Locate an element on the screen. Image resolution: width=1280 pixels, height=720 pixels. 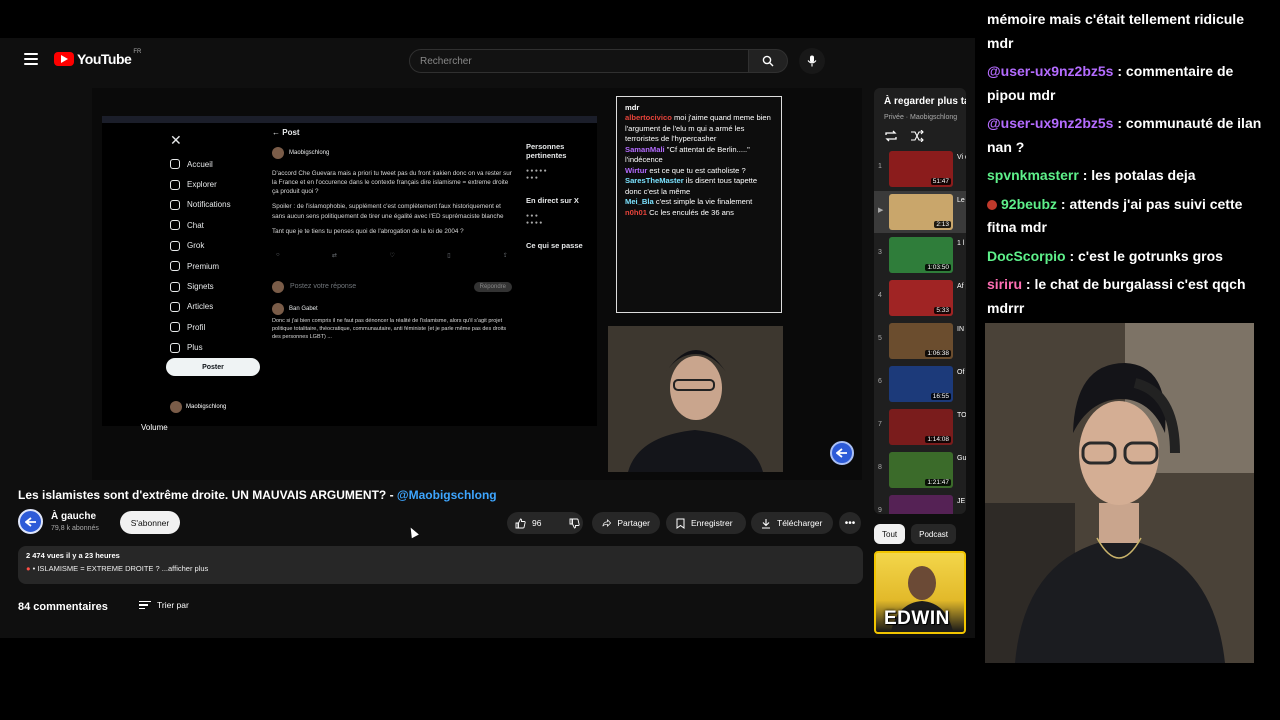
video-duration: 5:33 is located at coordinates (942, 310).